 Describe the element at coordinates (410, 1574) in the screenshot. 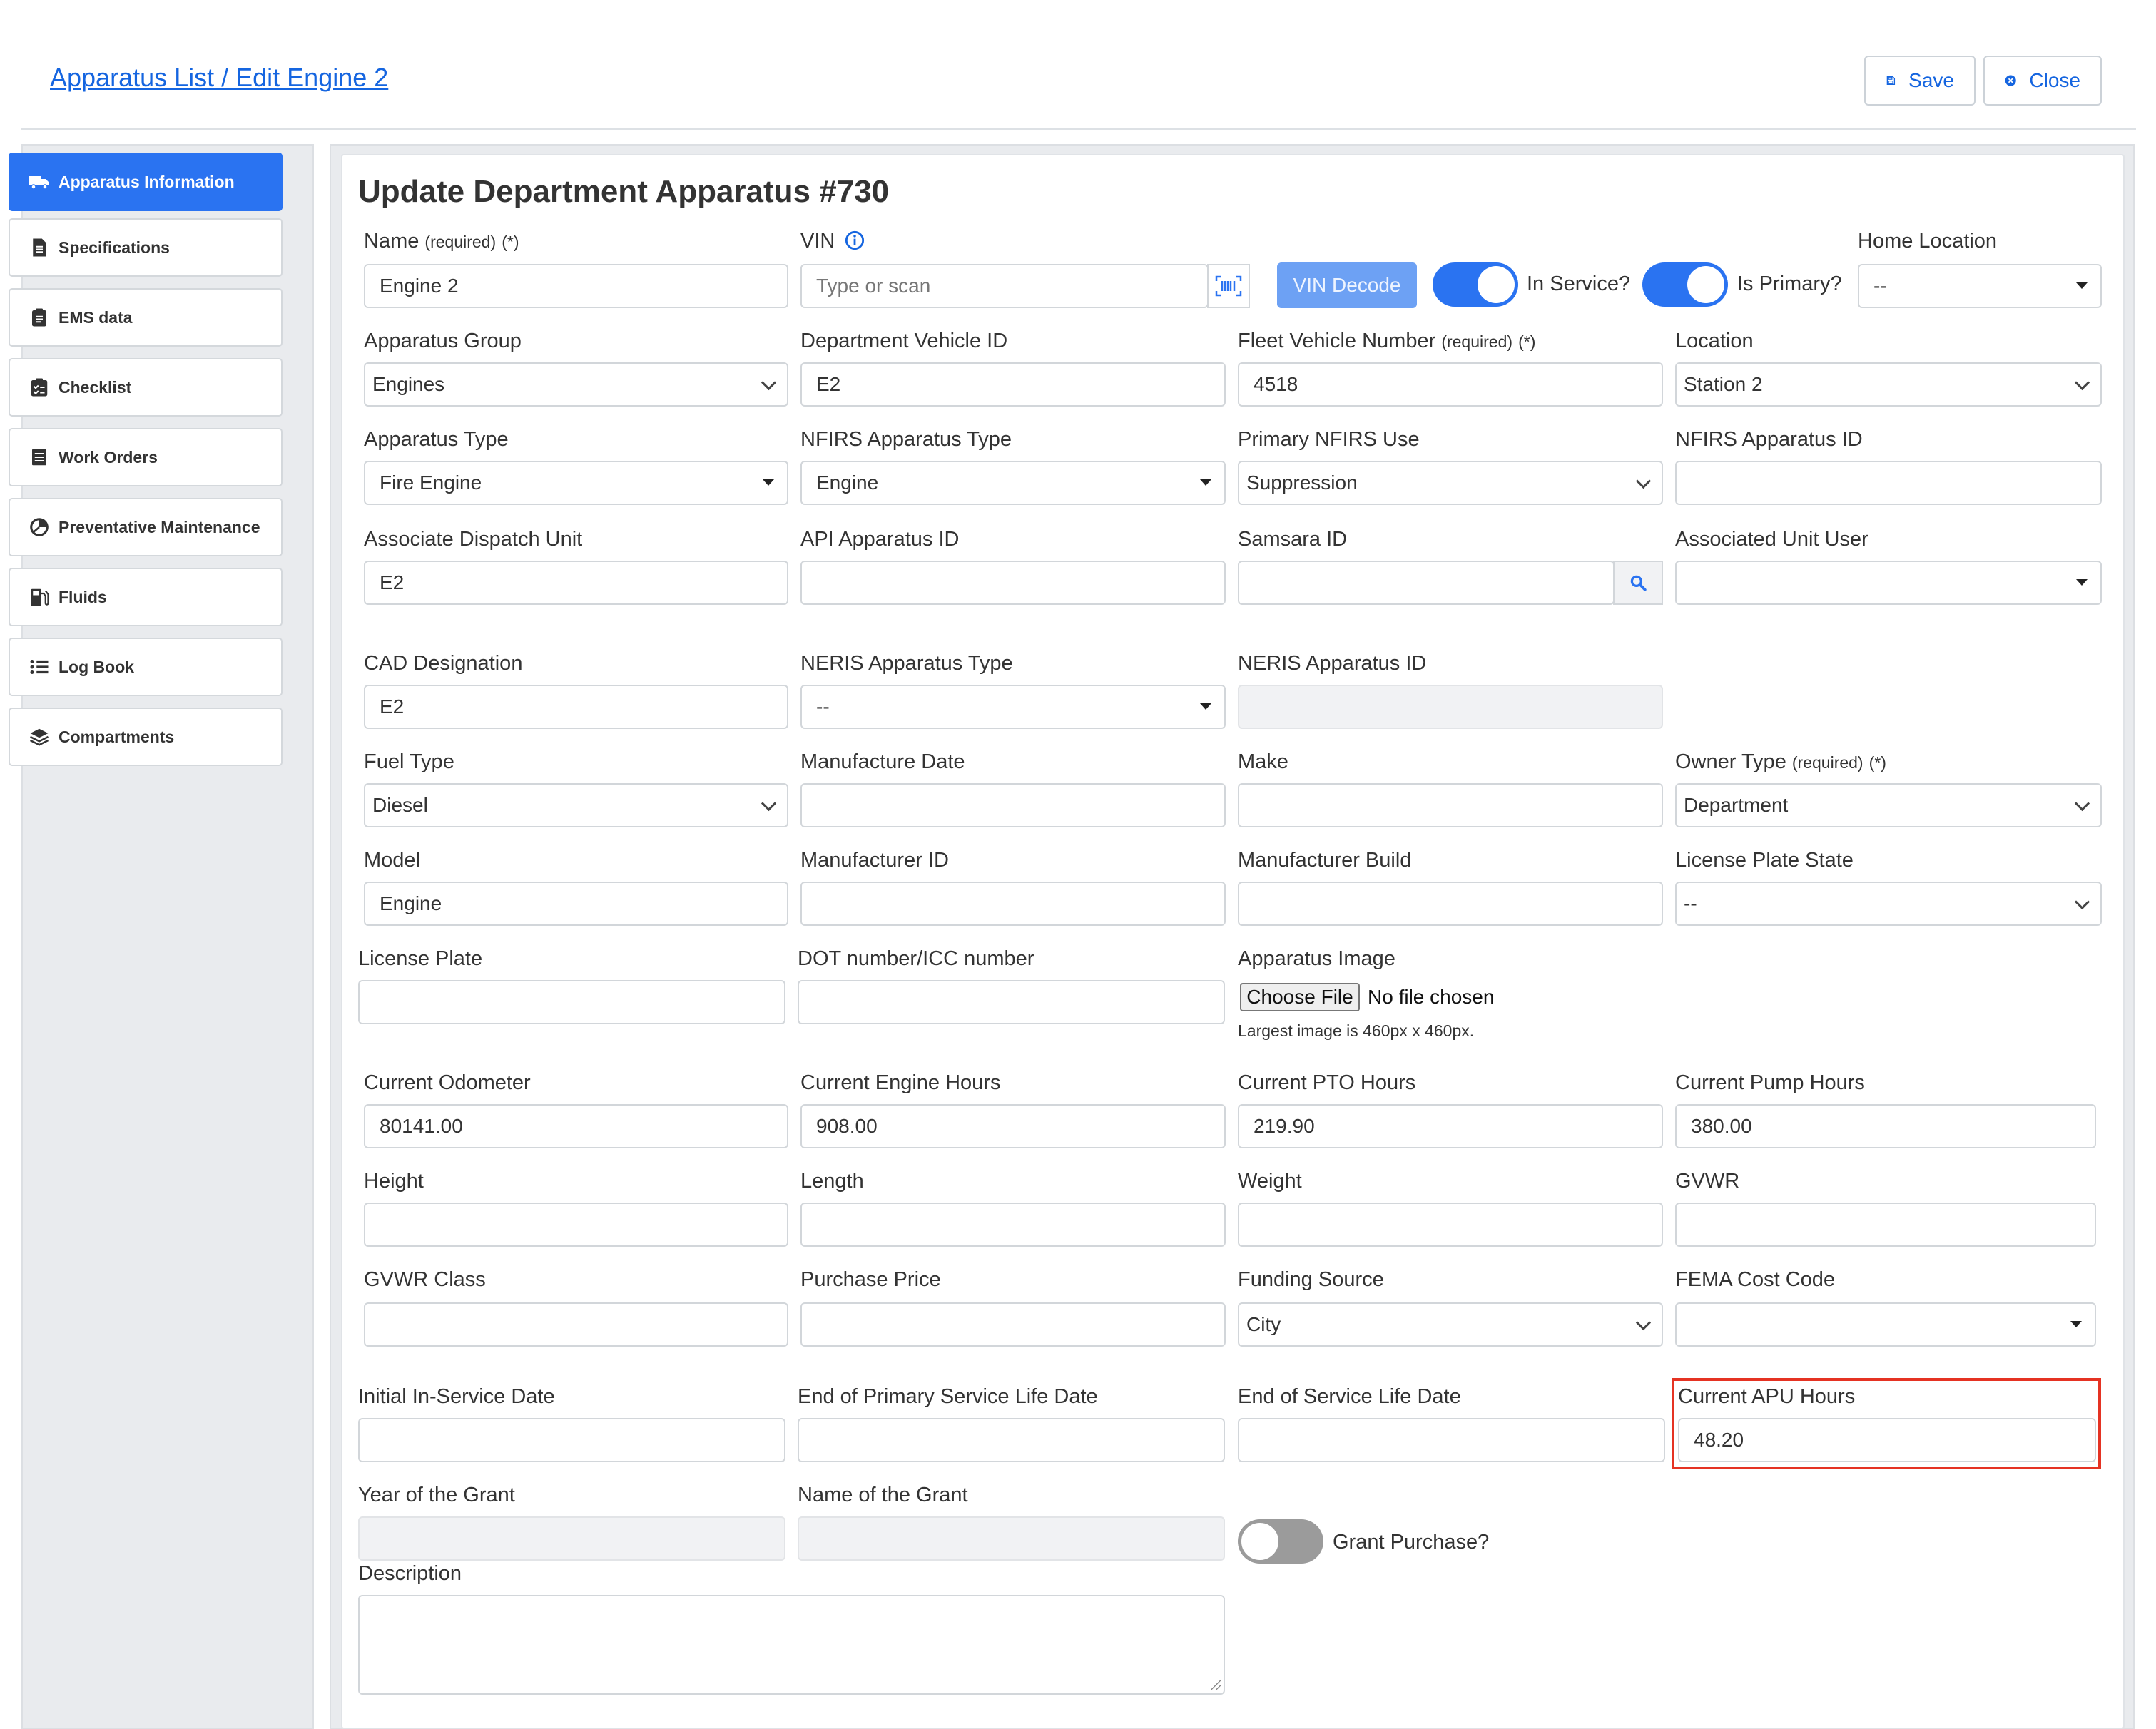

I see `description-label: Description` at that location.